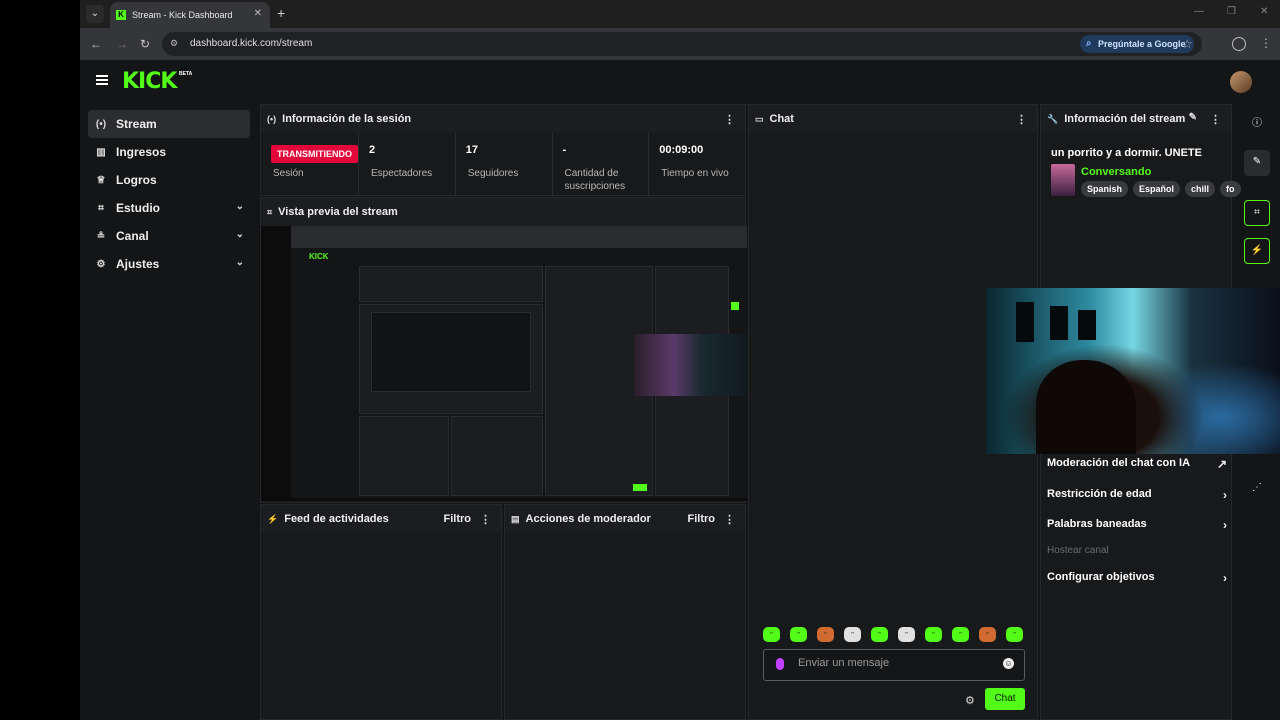 This screenshot has width=1280, height=720. I want to click on sidebar-item-logros: ♕ Logros, so click(169, 180).